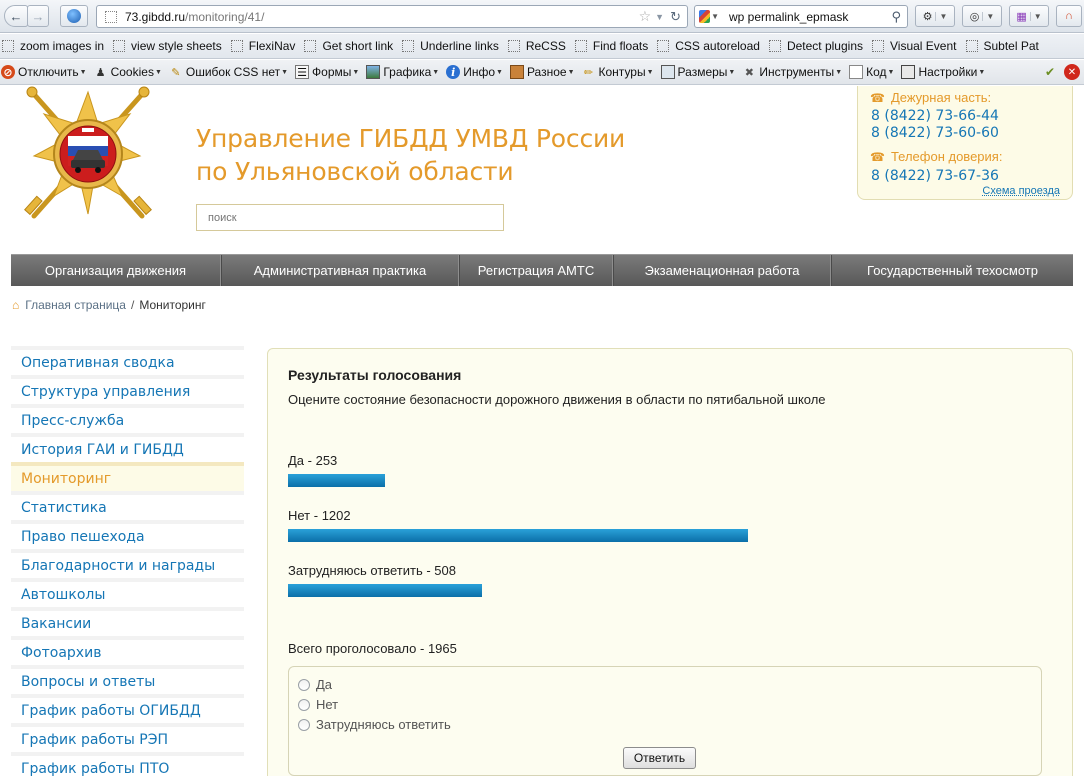 The width and height of the screenshot is (1084, 776). I want to click on menu-item-vehicle-registration: Регистрация АМТС, so click(536, 270).